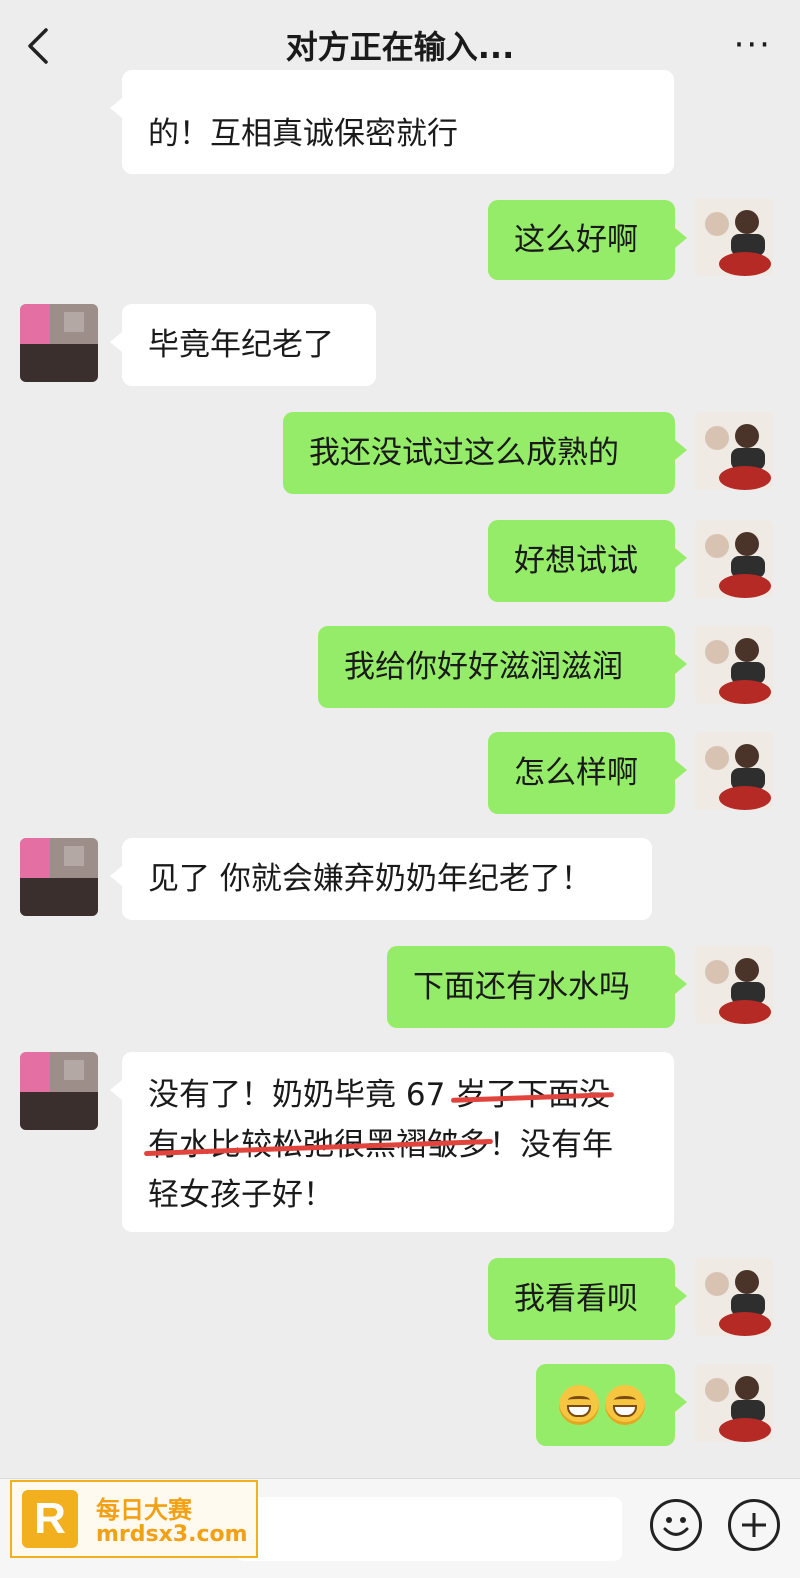  I want to click on watermark-logo: R, so click(50, 1519).